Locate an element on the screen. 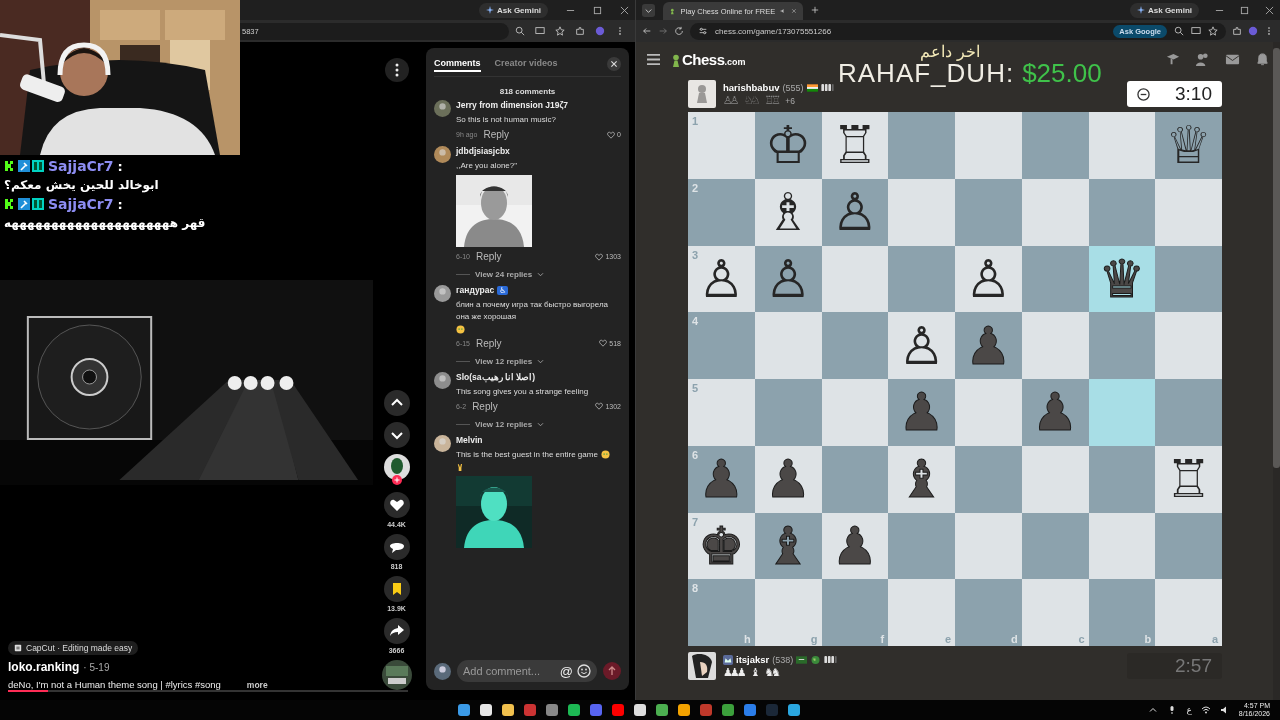 Image resolution: width=1280 pixels, height=720 pixels. emoji-icon is located at coordinates (584, 671).